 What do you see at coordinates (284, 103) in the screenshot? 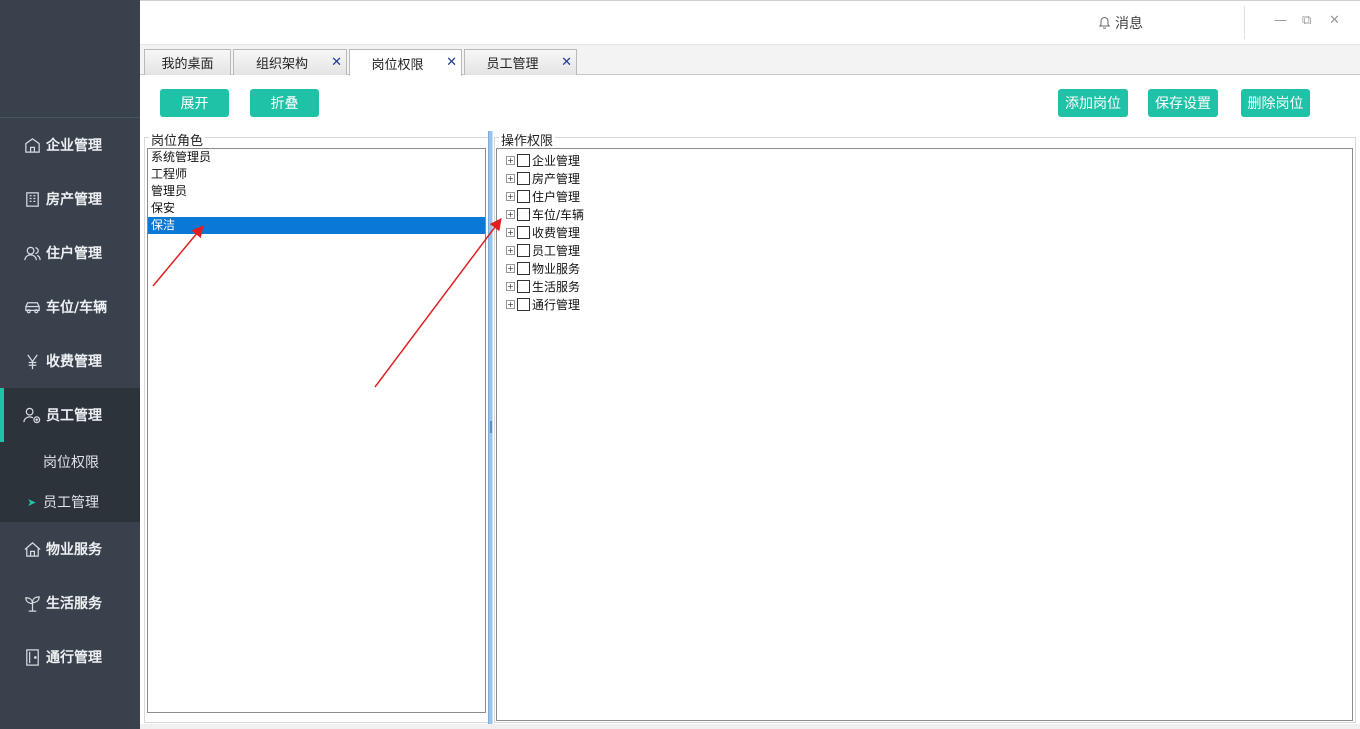
I see `collapse-button: 折叠` at bounding box center [284, 103].